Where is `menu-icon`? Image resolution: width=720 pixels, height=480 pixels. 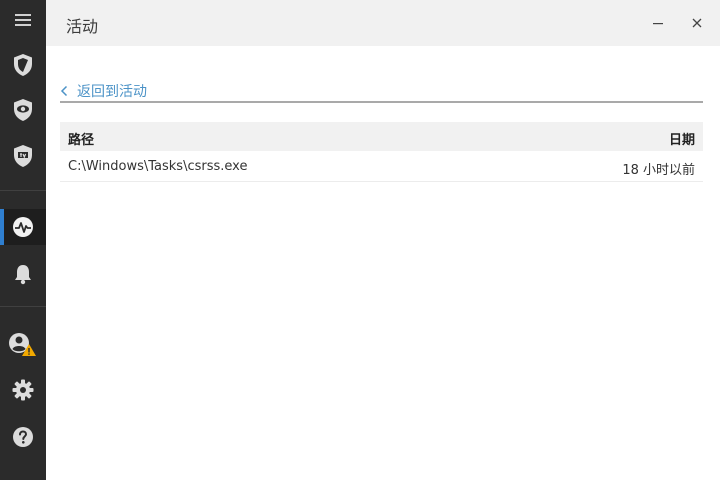
menu-icon is located at coordinates (23, 20).